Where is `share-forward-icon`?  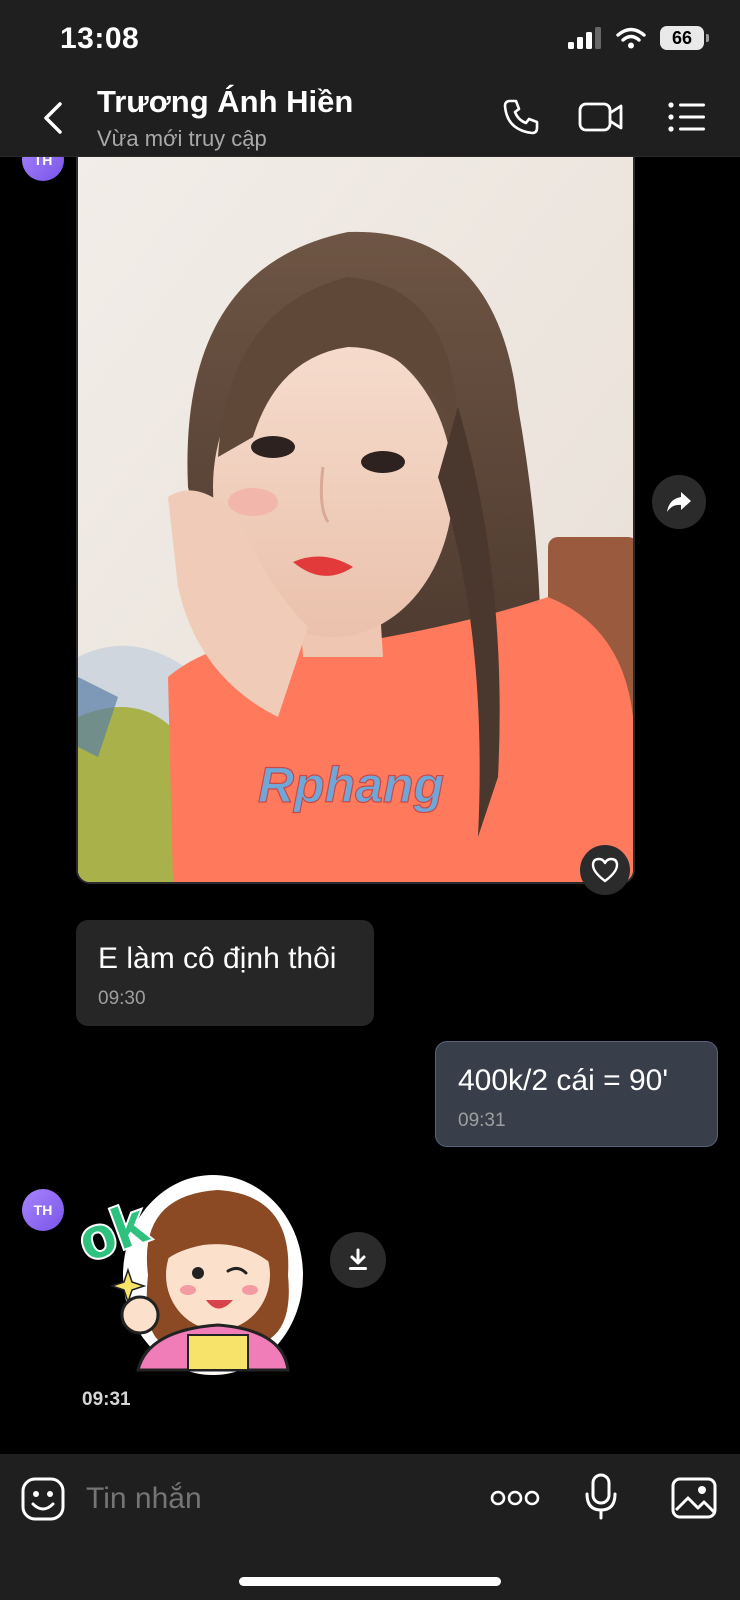 share-forward-icon is located at coordinates (679, 502).